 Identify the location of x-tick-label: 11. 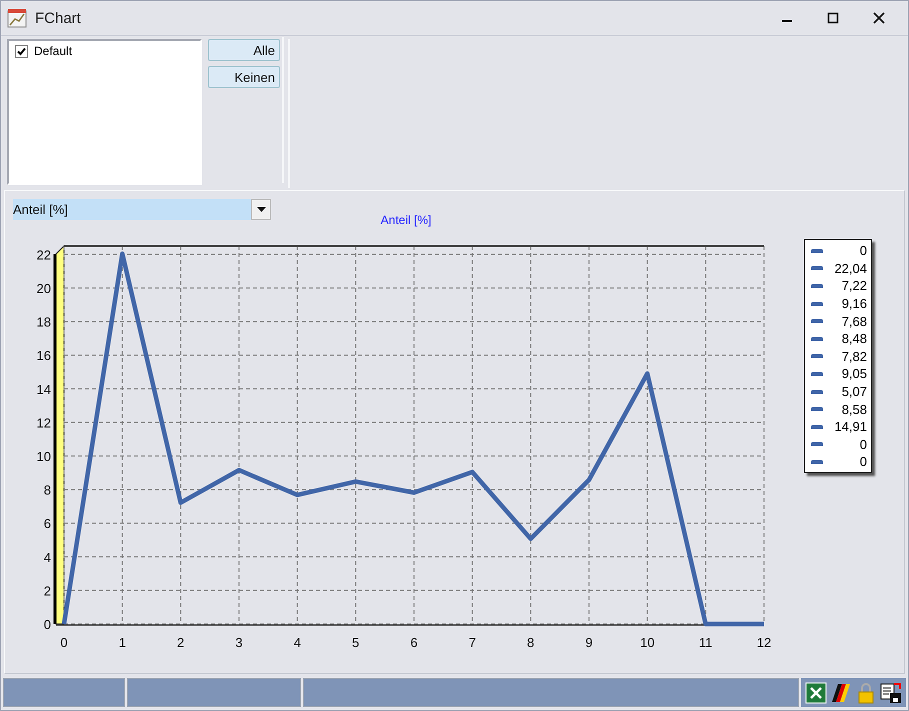
(705, 642).